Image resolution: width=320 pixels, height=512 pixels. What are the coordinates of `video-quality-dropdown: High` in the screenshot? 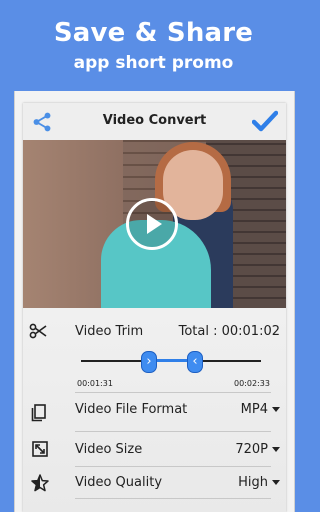 It's located at (259, 482).